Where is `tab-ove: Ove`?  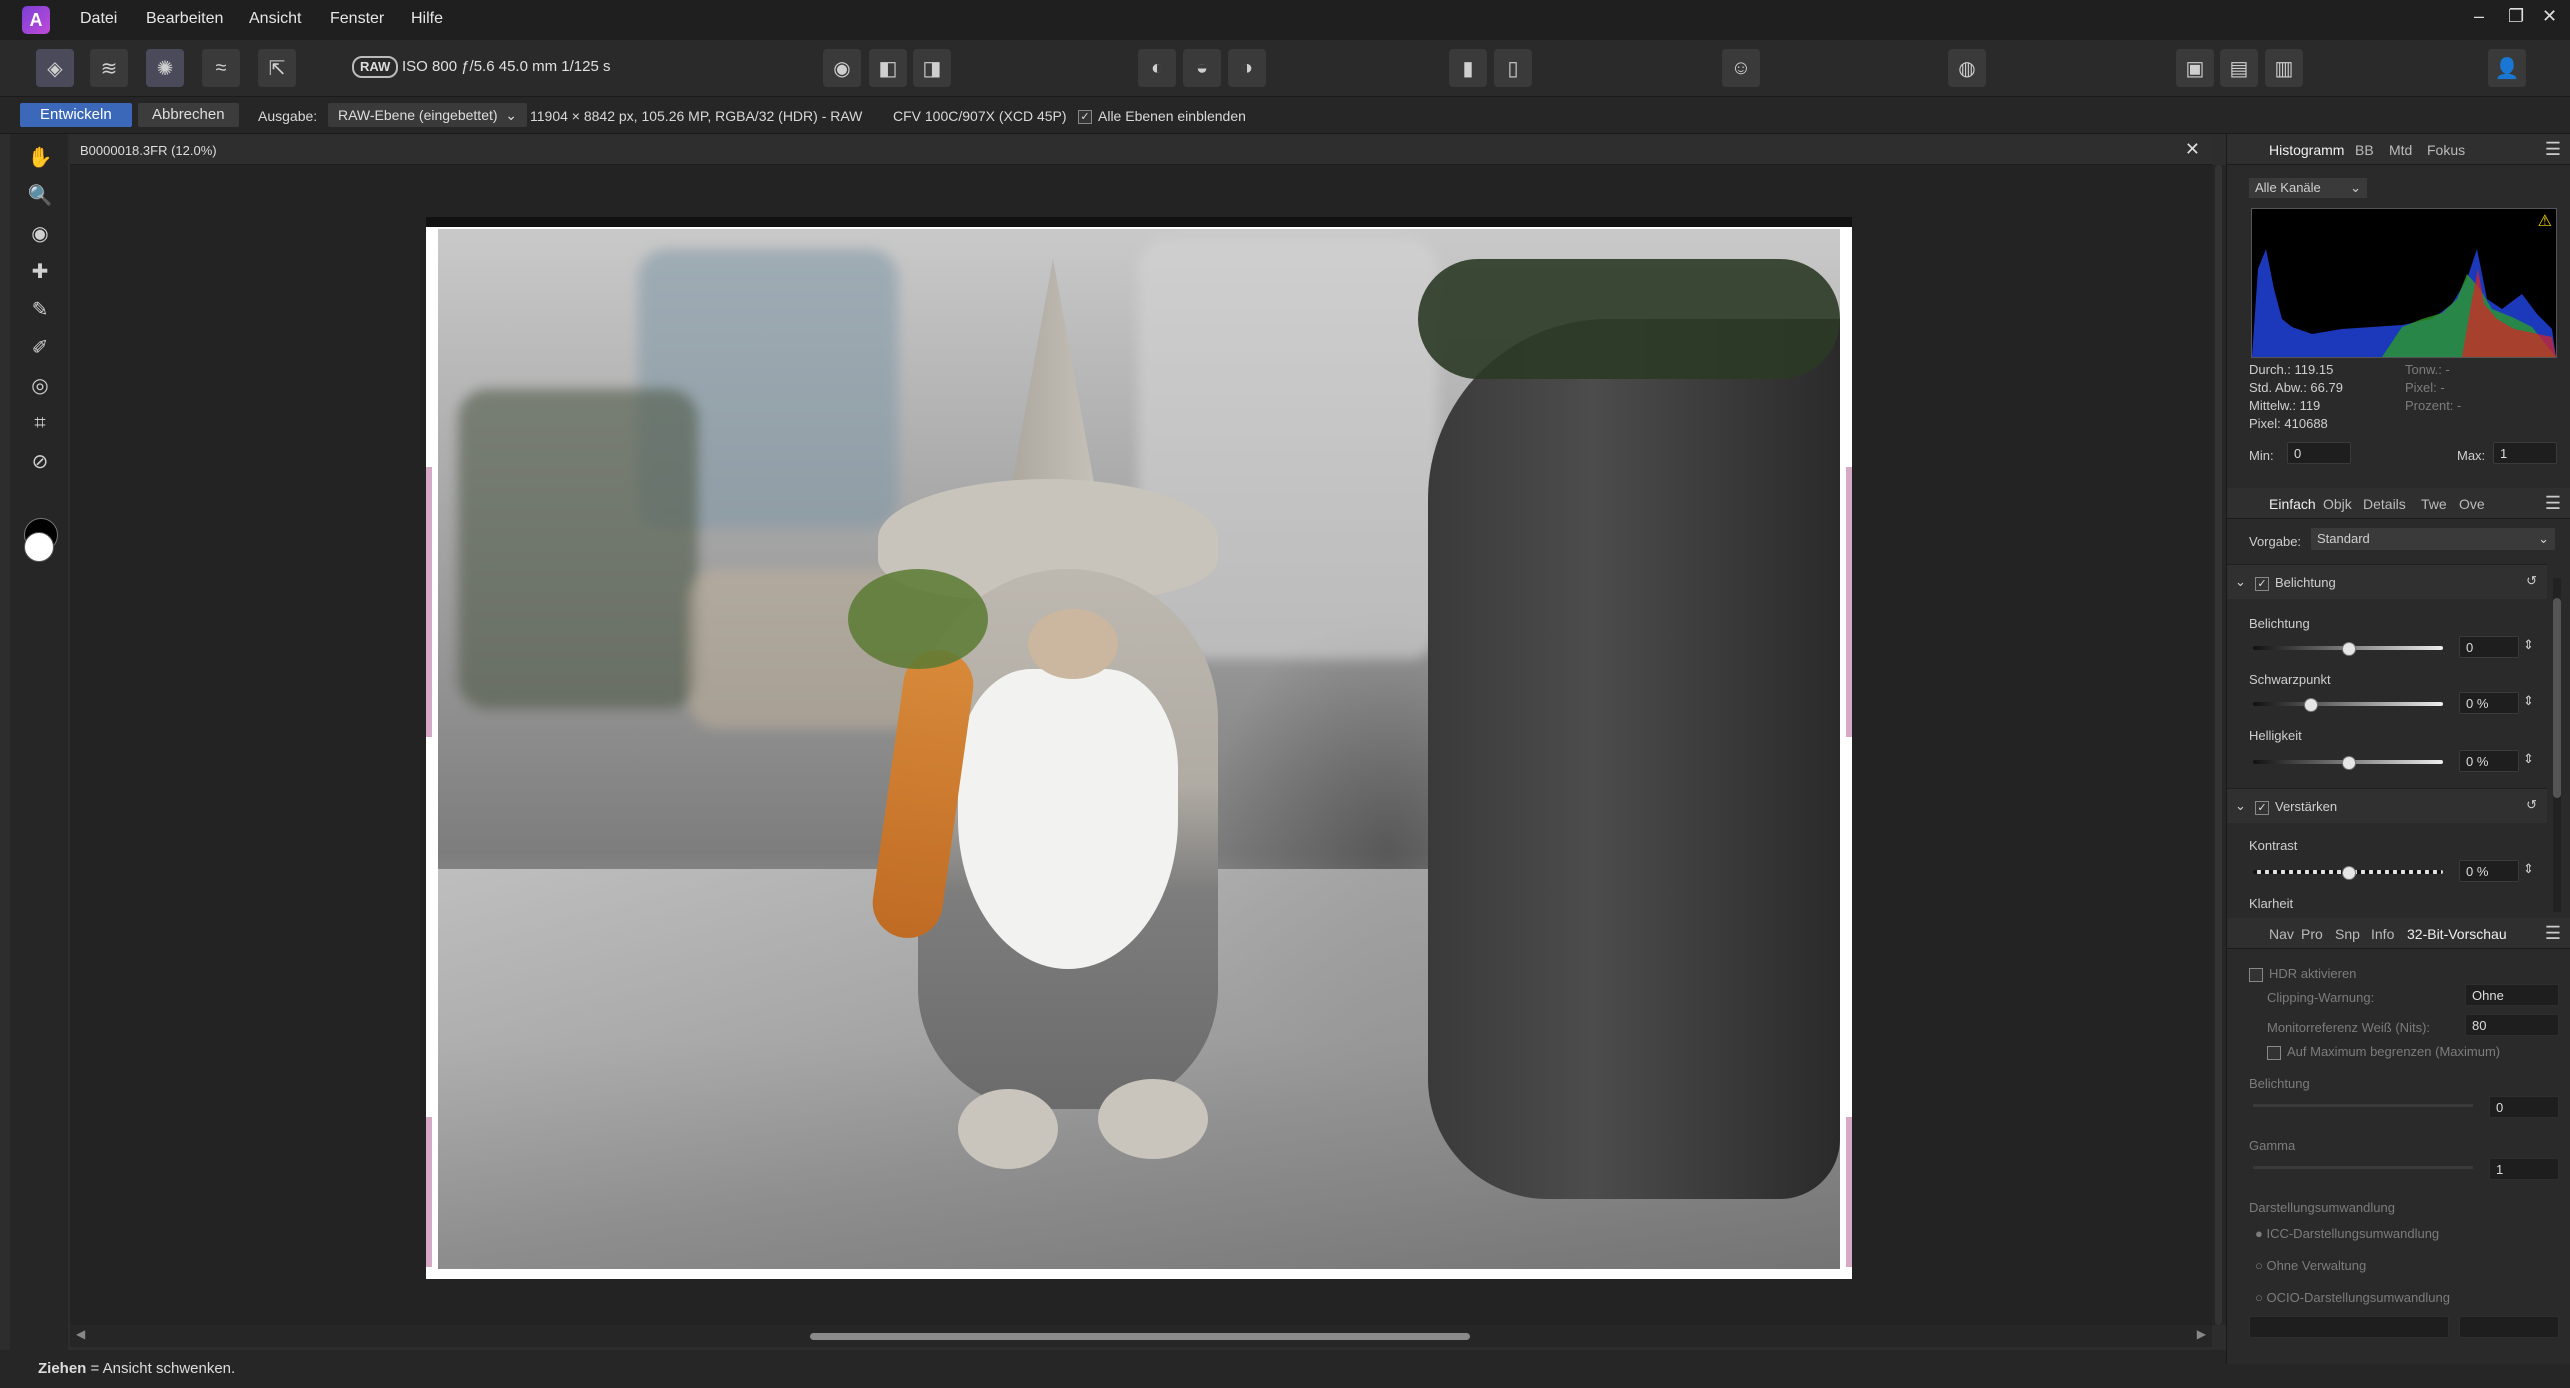 tab-ove: Ove is located at coordinates (2472, 504).